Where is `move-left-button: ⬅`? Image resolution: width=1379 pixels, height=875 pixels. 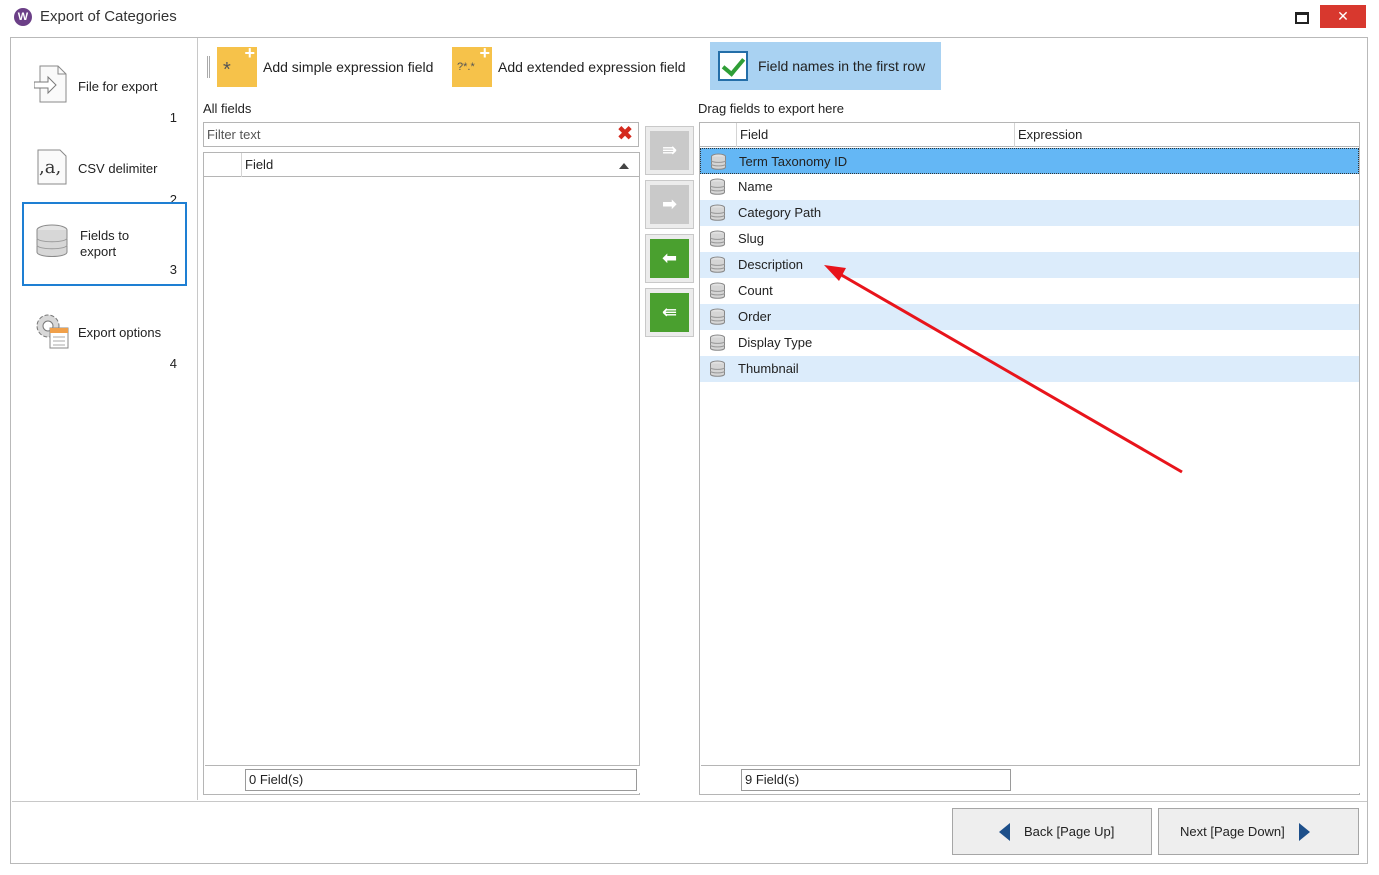
move-left-button: ⬅ is located at coordinates (669, 258).